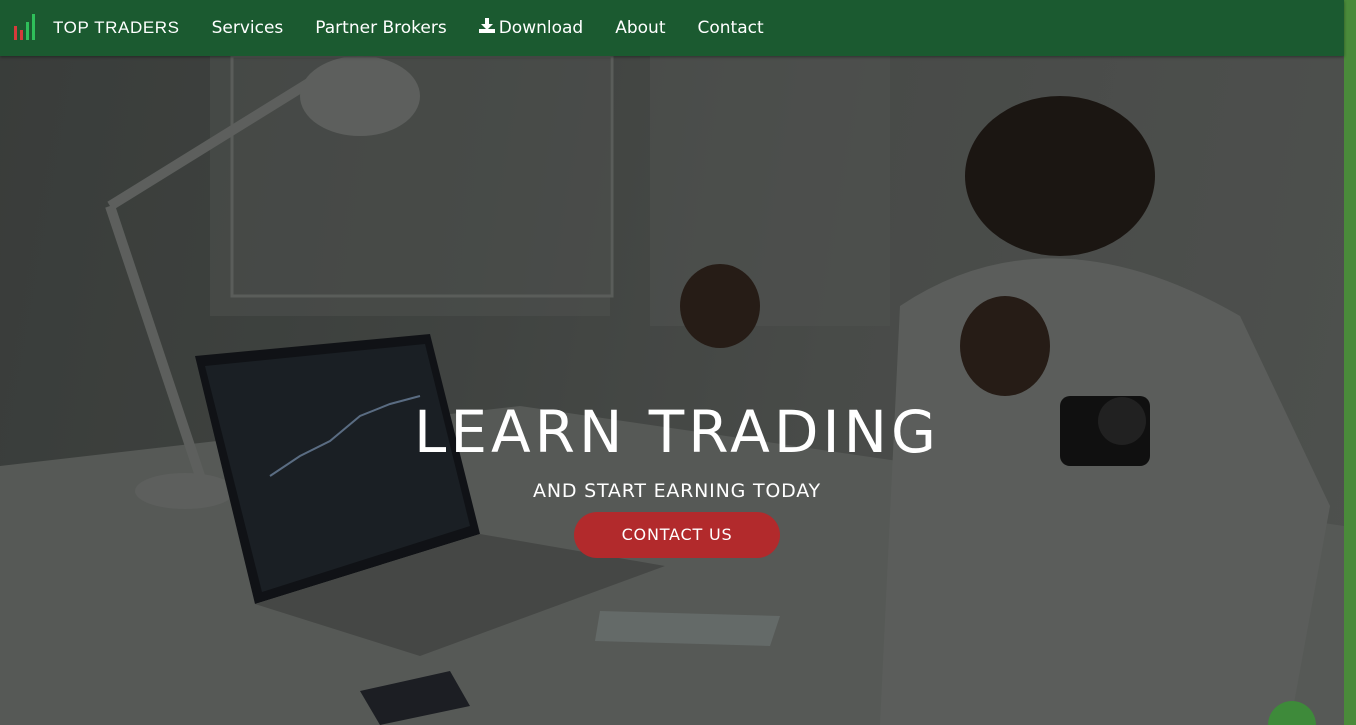 Image resolution: width=1356 pixels, height=725 pixels. I want to click on download-icon, so click(486, 28).